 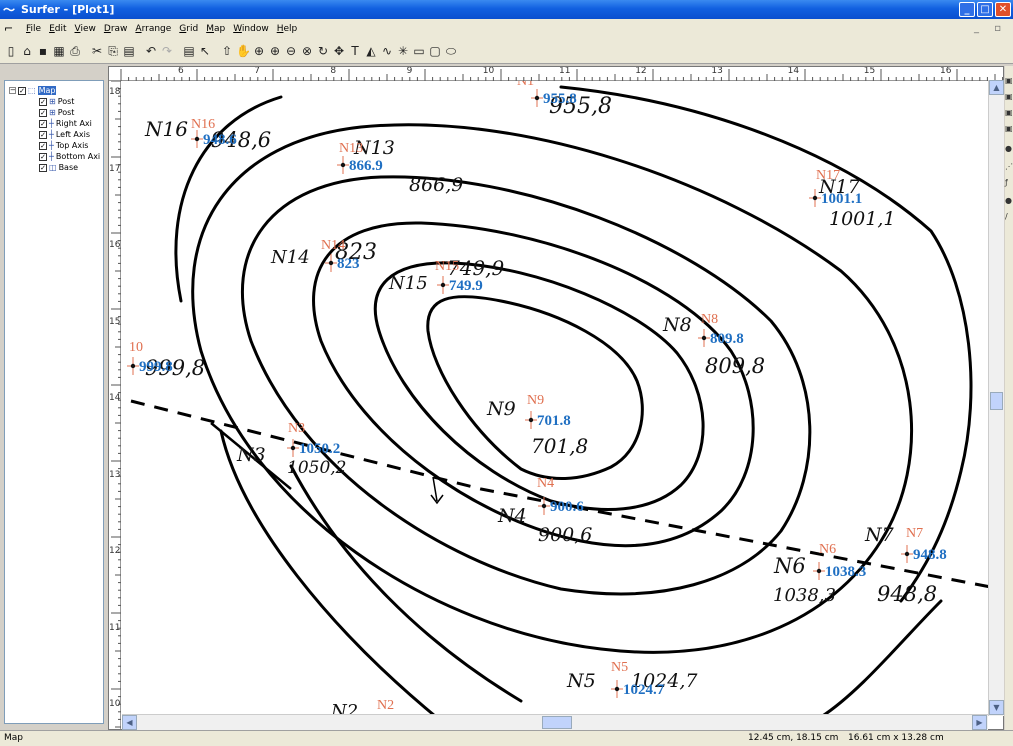 What do you see at coordinates (996, 707) in the screenshot?
I see `scroll-down-arrow: ▼` at bounding box center [996, 707].